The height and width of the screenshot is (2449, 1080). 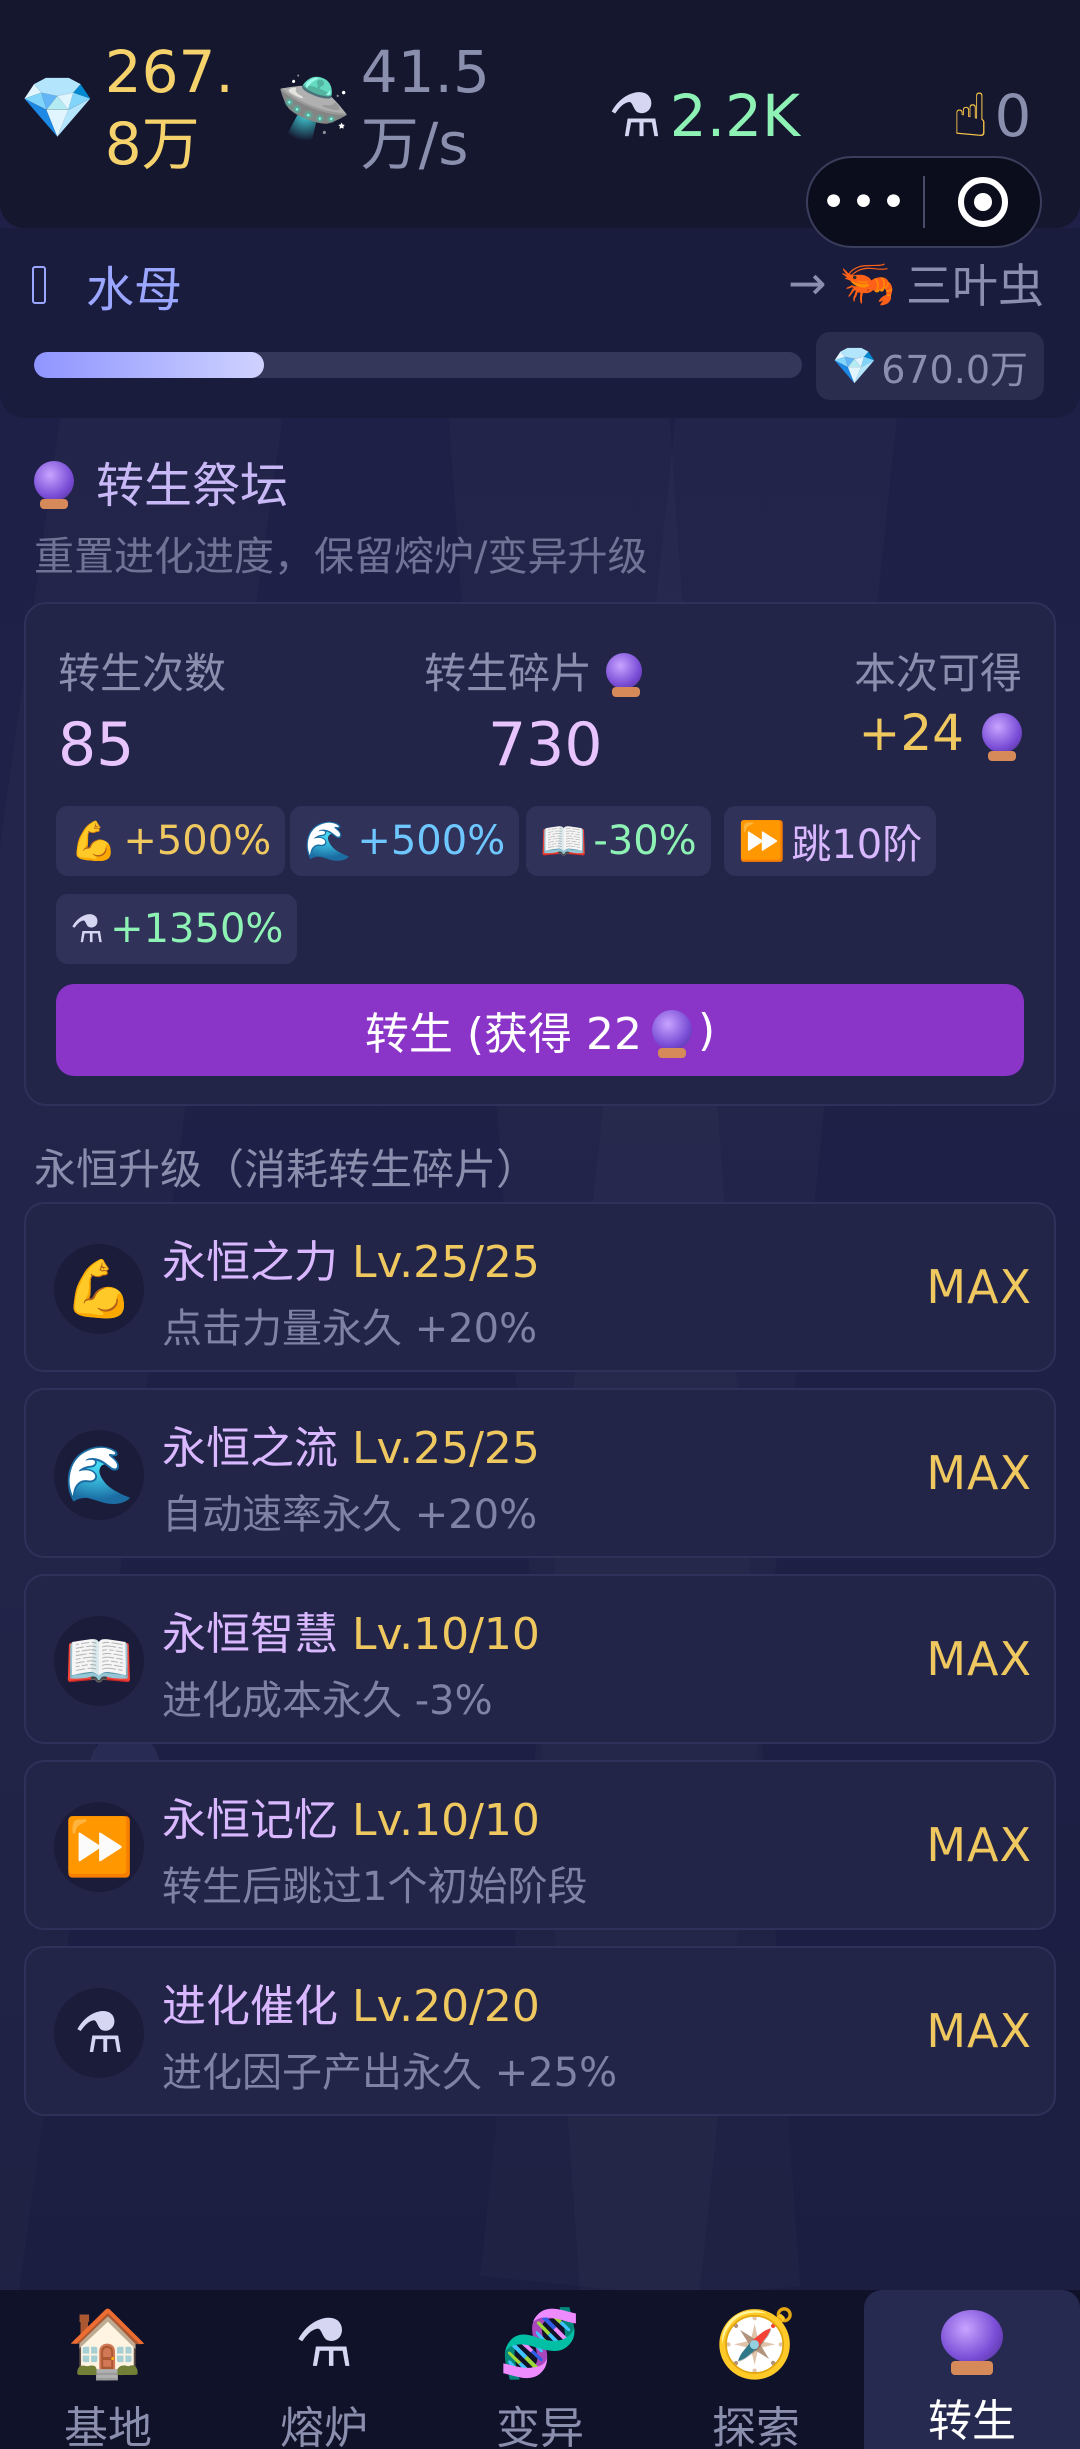 What do you see at coordinates (867, 282) in the screenshot?
I see `shrimp-icon: 🦐` at bounding box center [867, 282].